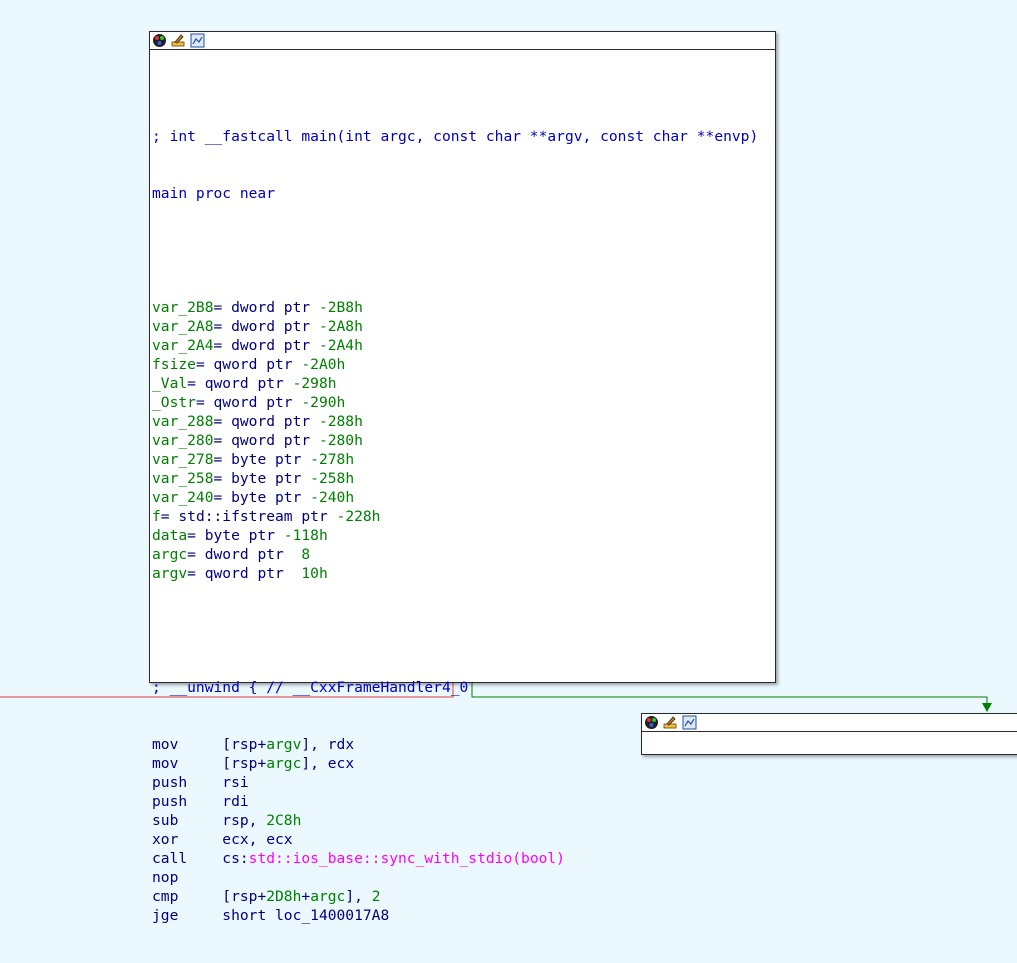 This screenshot has height=963, width=1017. I want to click on variable-offset: 8, so click(301, 554).